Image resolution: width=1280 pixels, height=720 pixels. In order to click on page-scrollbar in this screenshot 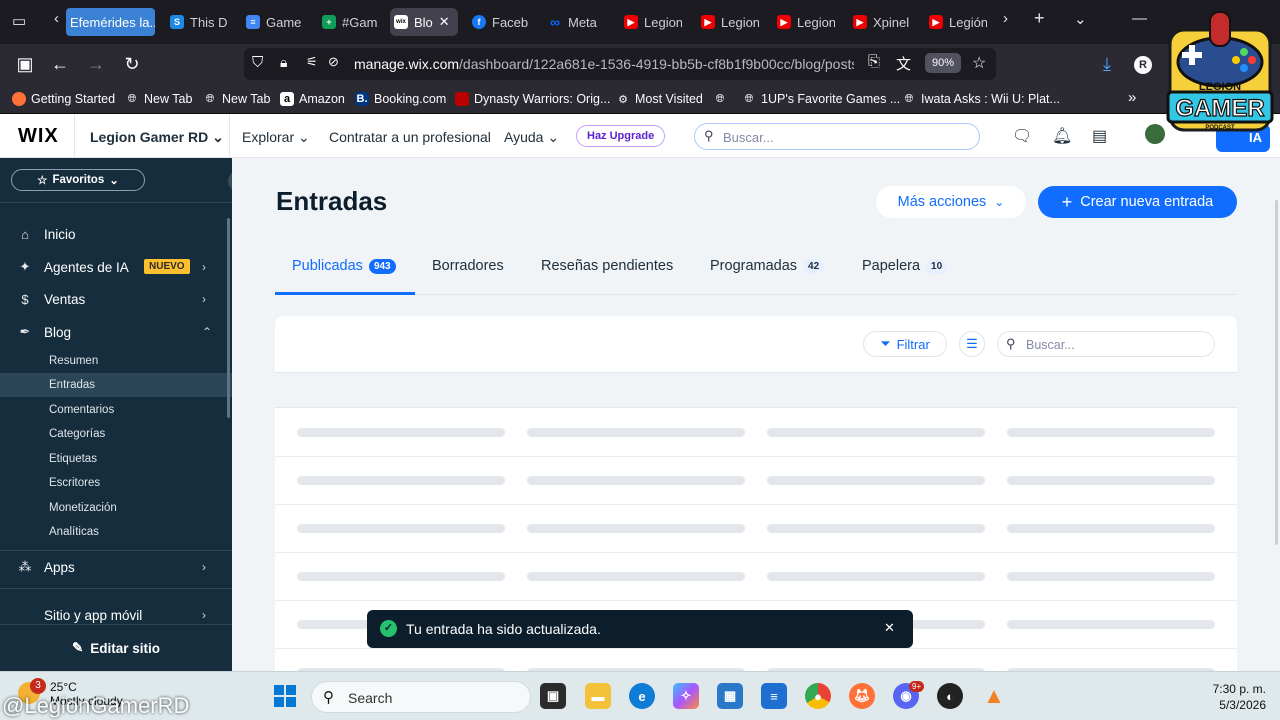, I will do `click(1276, 372)`.